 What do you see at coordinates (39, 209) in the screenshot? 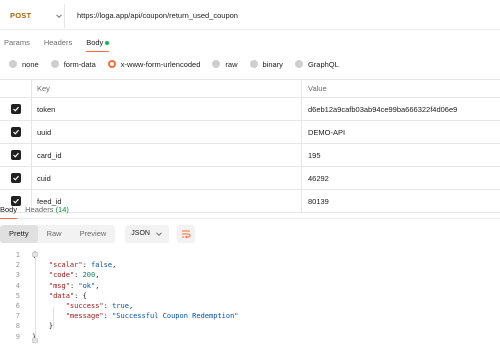
I see `response-tab-headers-label: Headers` at bounding box center [39, 209].